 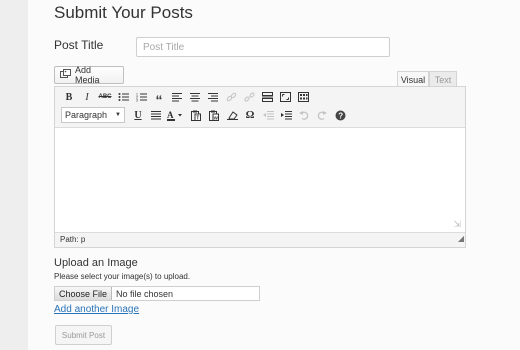 I want to click on toolbar-row-2: Paragraph ▼ U A T W Ω ?, so click(x=204, y=115).